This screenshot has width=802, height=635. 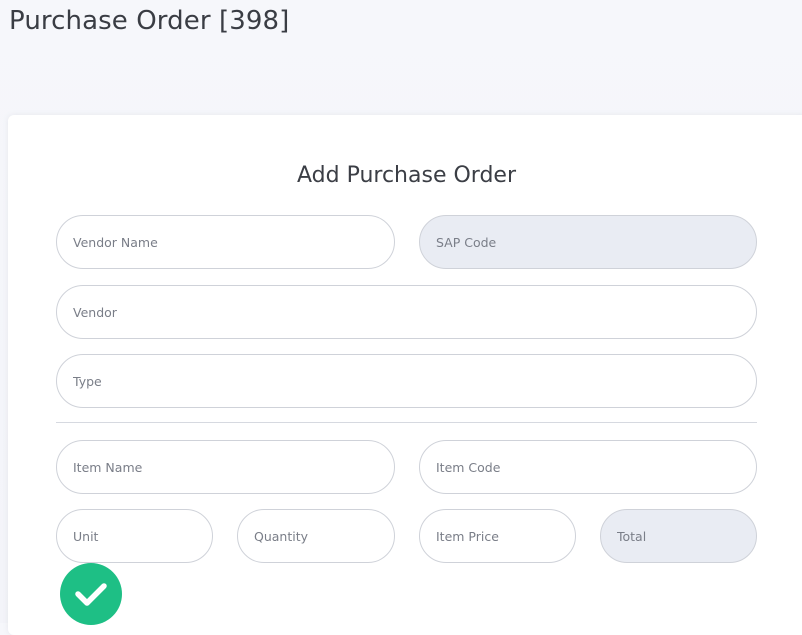 I want to click on total-field, so click(x=678, y=536).